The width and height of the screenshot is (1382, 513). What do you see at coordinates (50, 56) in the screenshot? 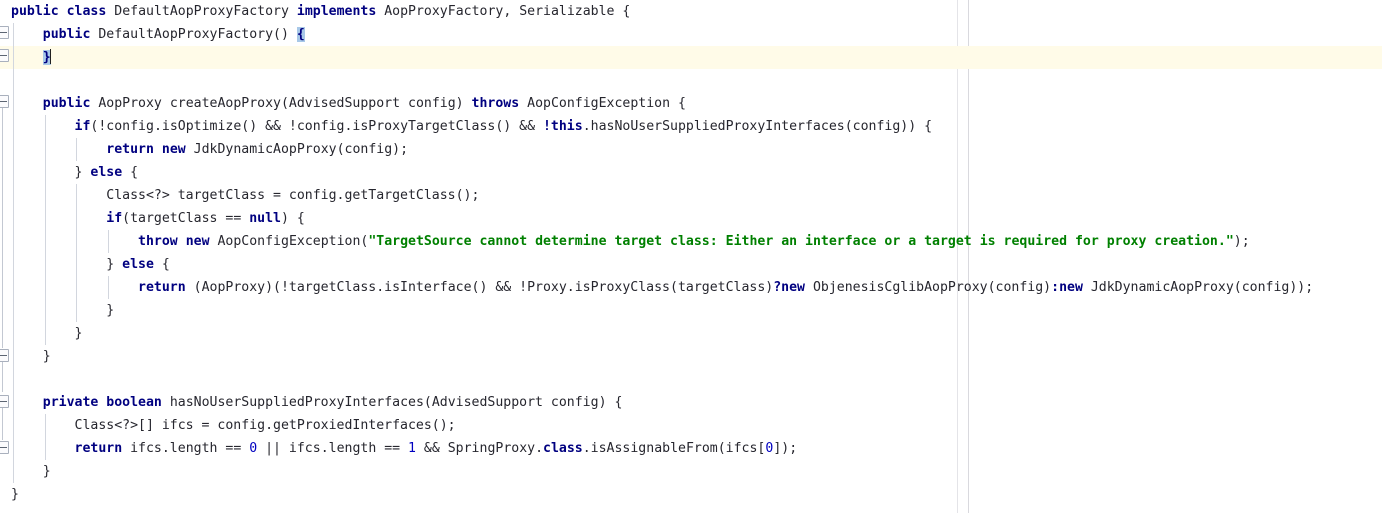
I see `text-caret` at bounding box center [50, 56].